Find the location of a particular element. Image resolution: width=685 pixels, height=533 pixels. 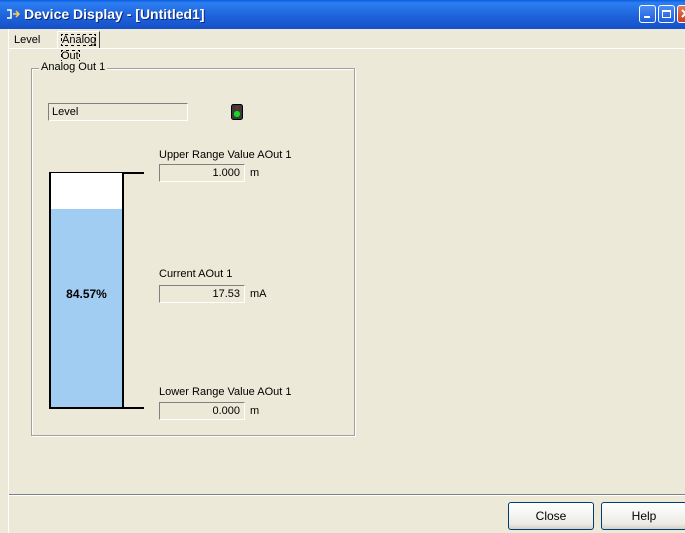

minimize-icon is located at coordinates (647, 17).